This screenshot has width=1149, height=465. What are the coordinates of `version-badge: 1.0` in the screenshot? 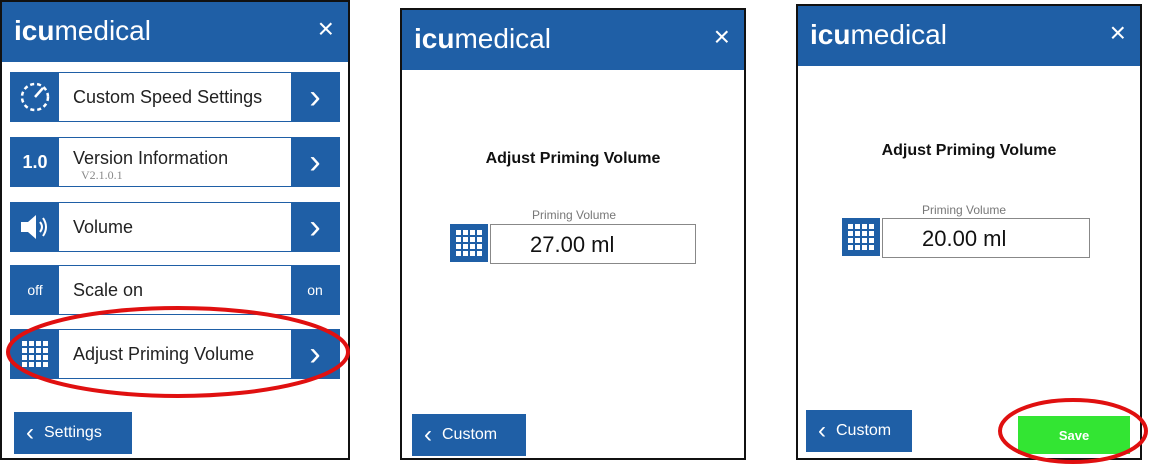 It's located at (35, 162).